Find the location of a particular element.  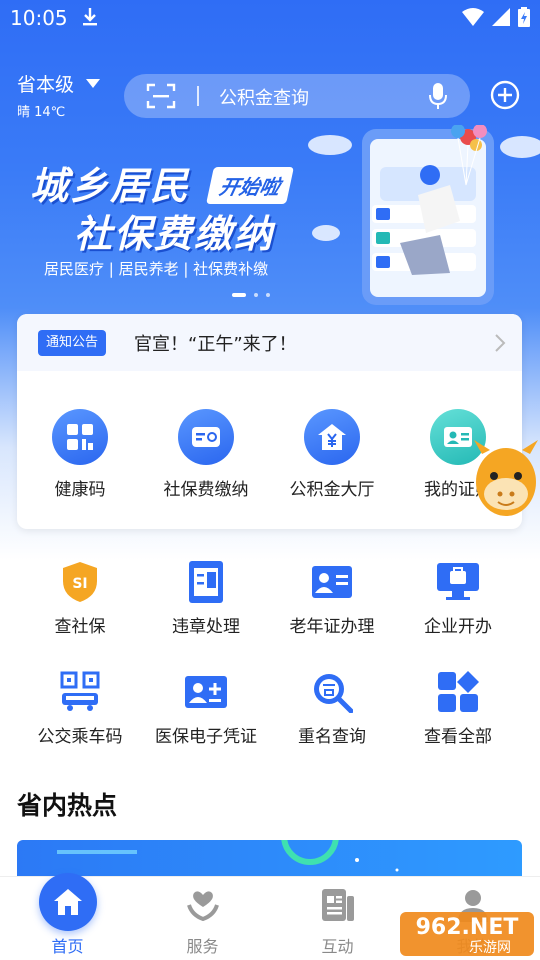

briefcase-monitor-icon is located at coordinates (458, 582).